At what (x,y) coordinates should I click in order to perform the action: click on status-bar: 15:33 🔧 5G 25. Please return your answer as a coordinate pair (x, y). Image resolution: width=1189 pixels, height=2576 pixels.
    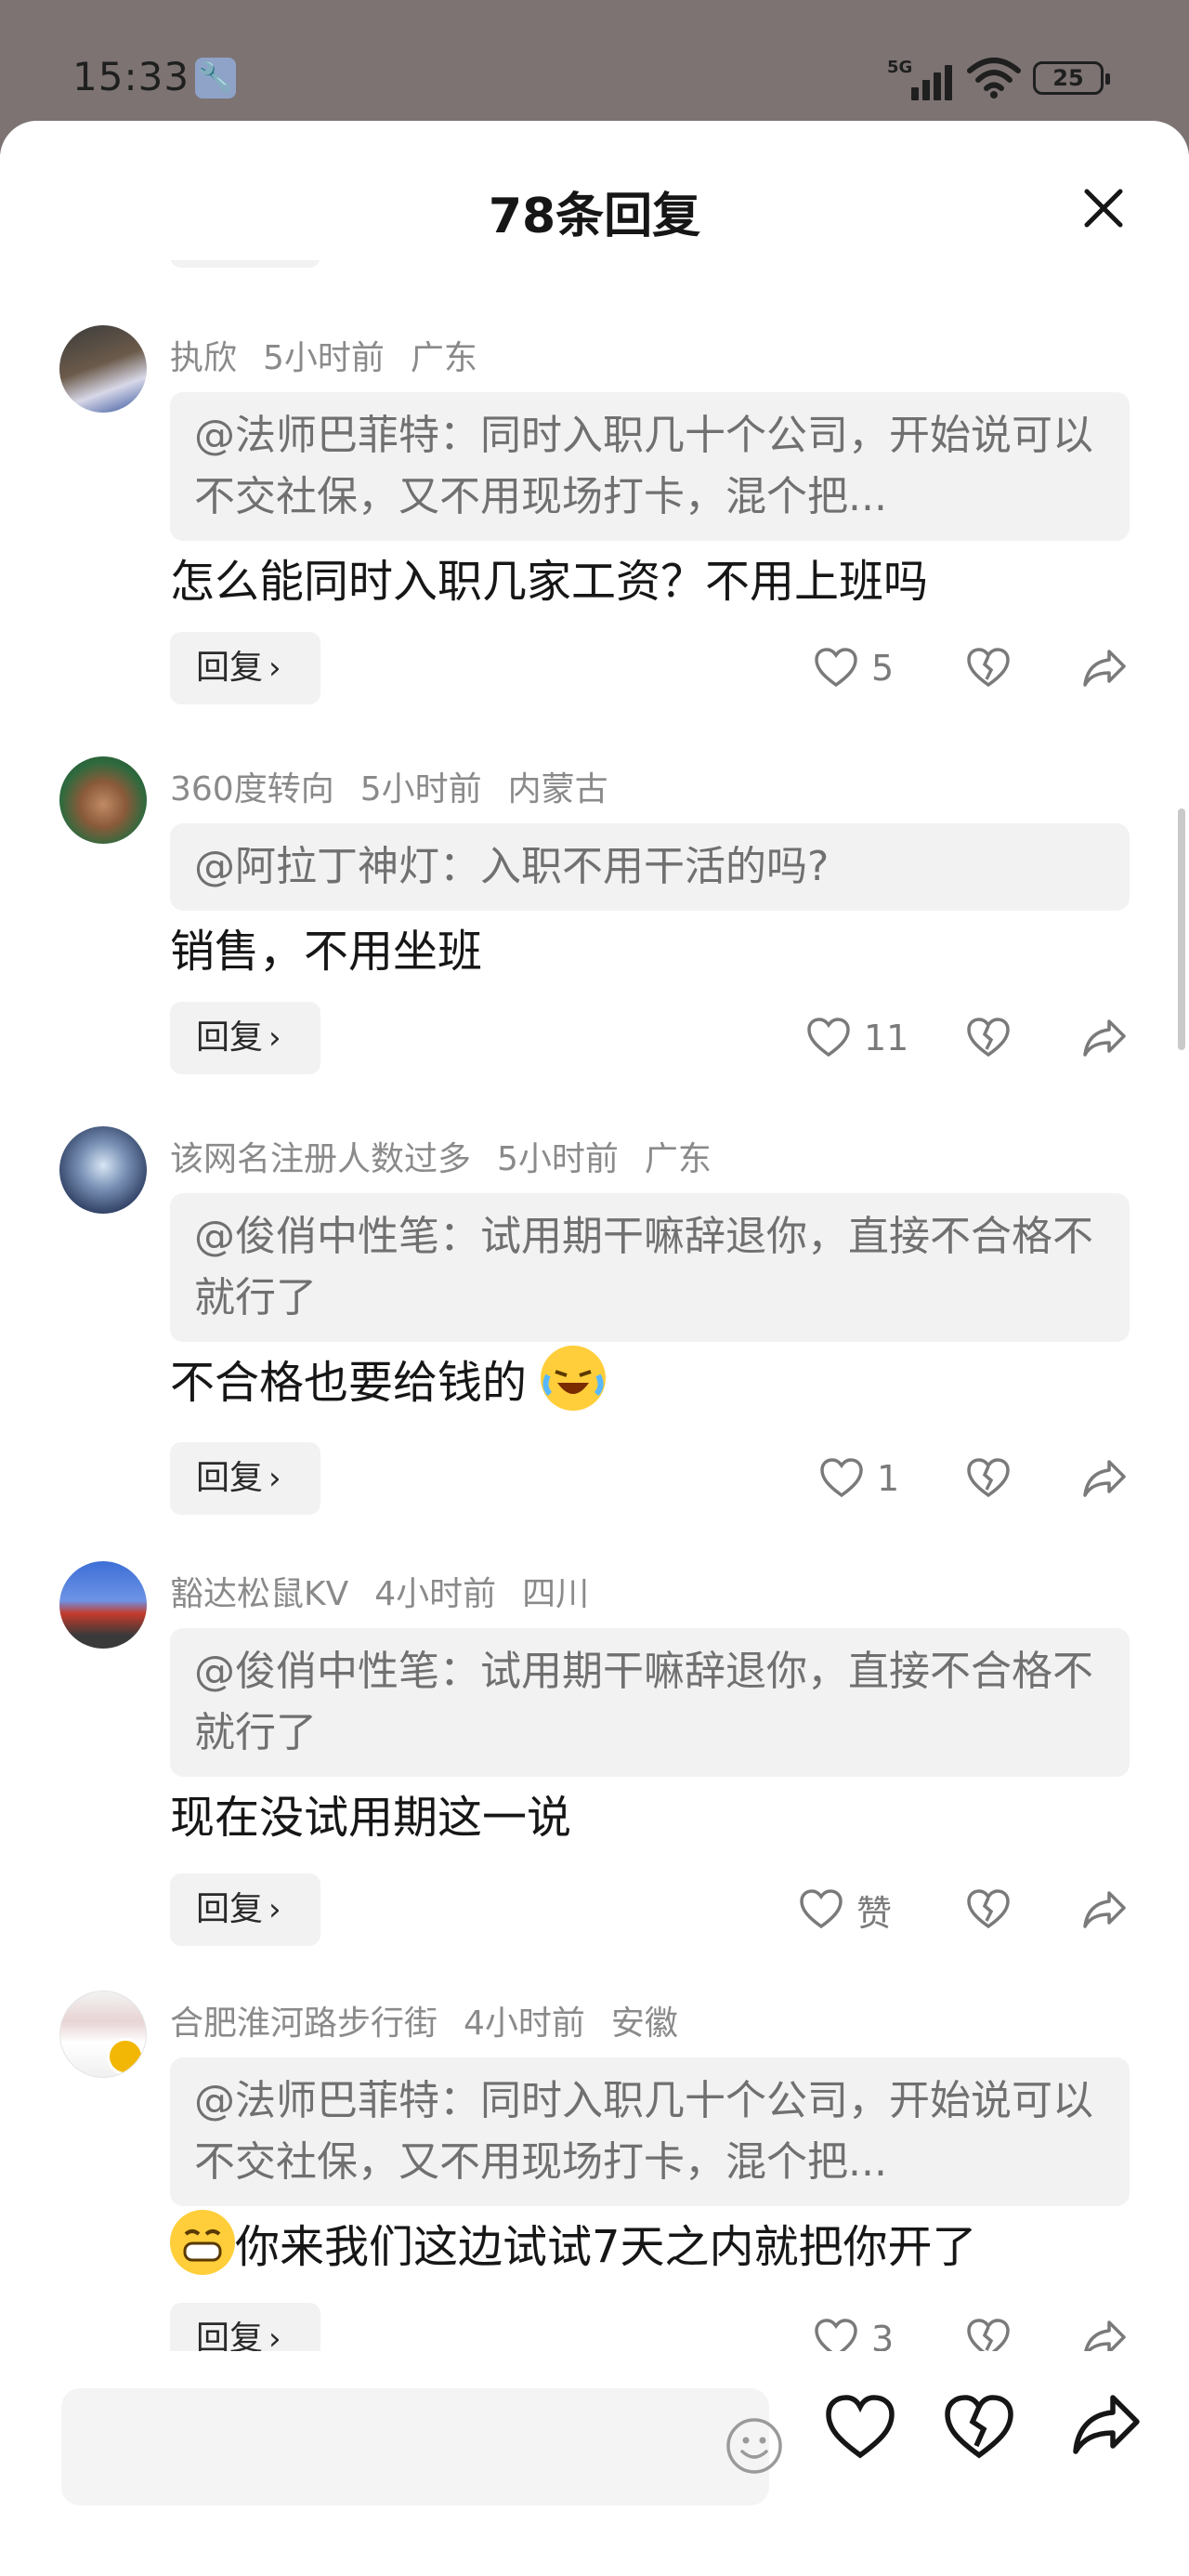
    Looking at the image, I should click on (594, 62).